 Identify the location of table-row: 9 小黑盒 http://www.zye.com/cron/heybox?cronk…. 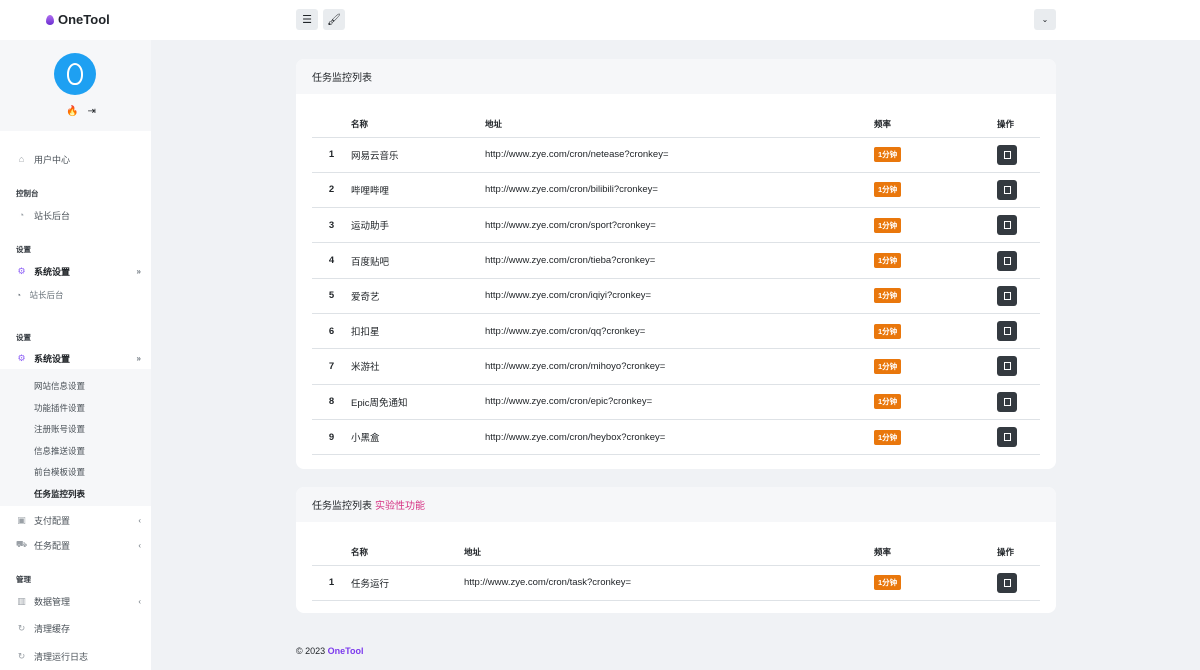
(676, 437).